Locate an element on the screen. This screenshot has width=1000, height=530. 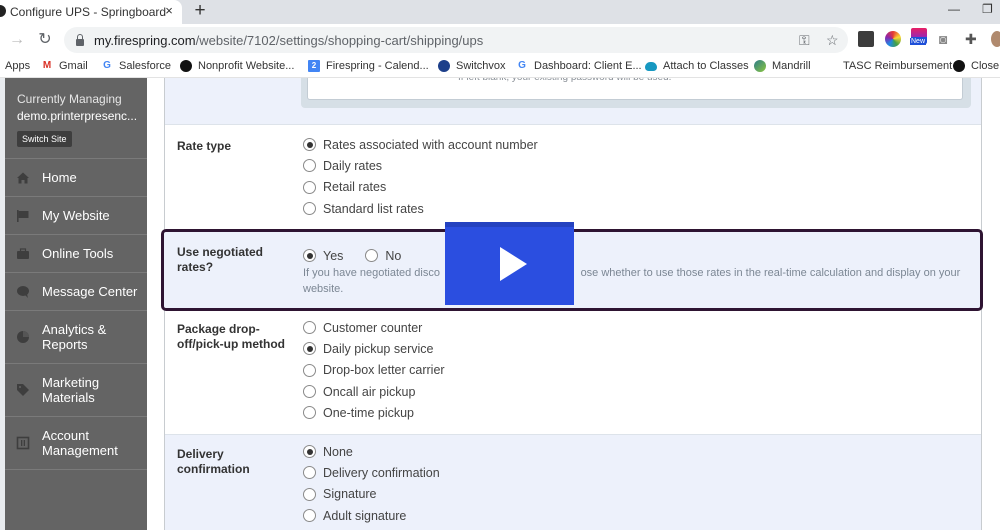
radio-label: Customer counter is located at coordinates (373, 327).